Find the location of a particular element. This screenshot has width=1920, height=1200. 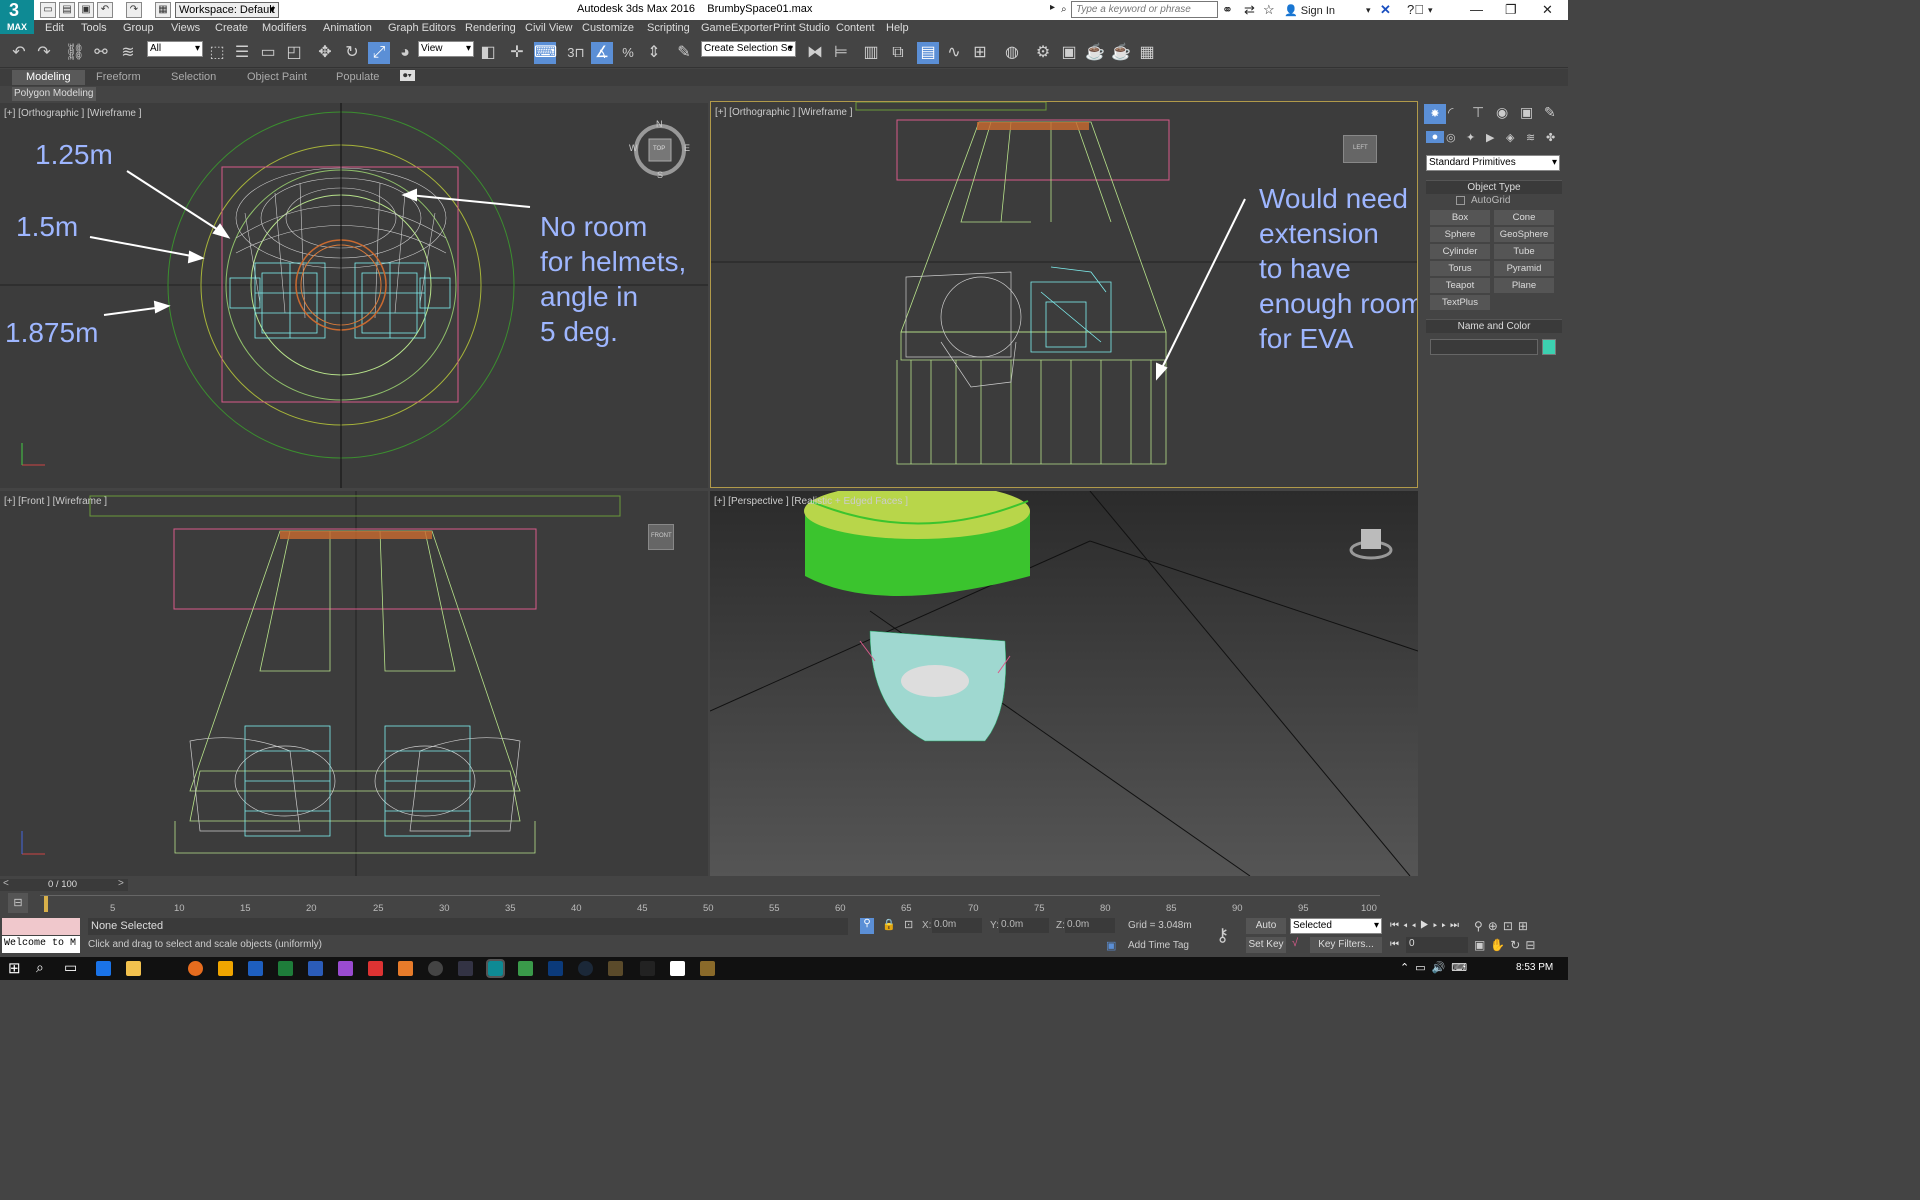

menu-civil-view: Civil View is located at coordinates (548, 28).